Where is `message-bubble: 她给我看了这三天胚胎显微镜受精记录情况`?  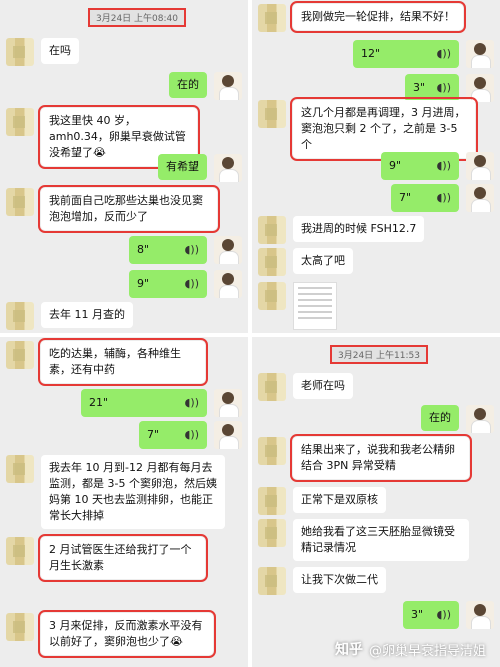 message-bubble: 她给我看了这三天胚胎显微镜受精记录情况 is located at coordinates (381, 540).